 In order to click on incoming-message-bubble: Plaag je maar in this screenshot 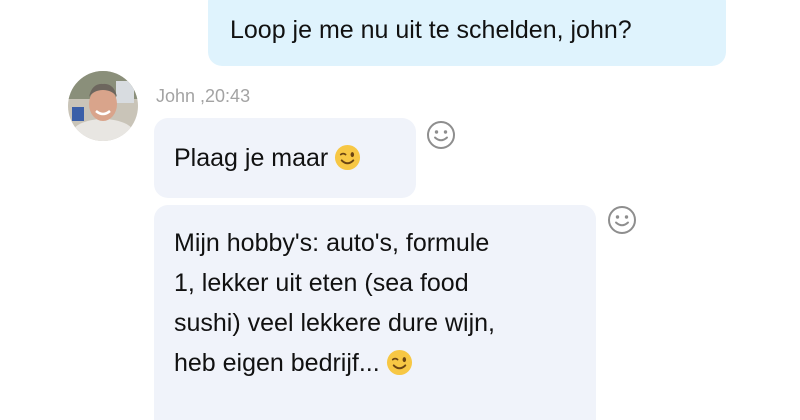, I will do `click(285, 158)`.